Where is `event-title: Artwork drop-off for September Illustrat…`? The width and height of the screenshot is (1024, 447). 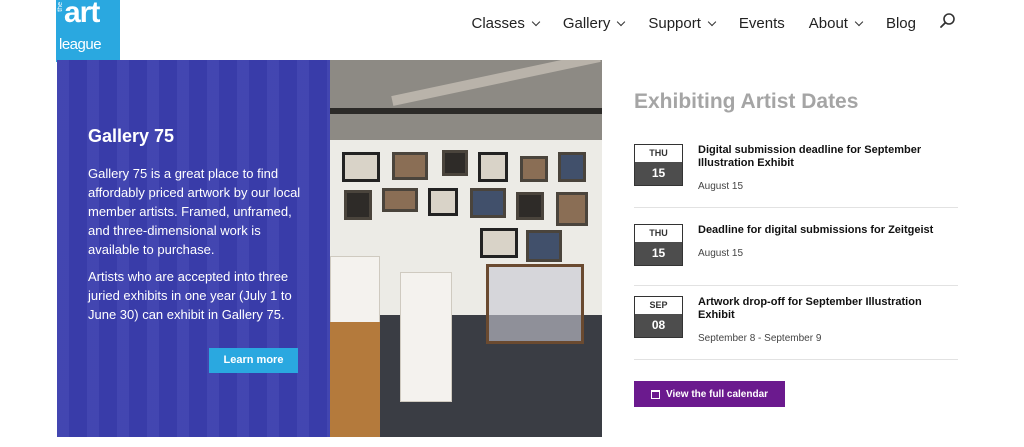 event-title: Artwork drop-off for September Illustrat… is located at coordinates (828, 309).